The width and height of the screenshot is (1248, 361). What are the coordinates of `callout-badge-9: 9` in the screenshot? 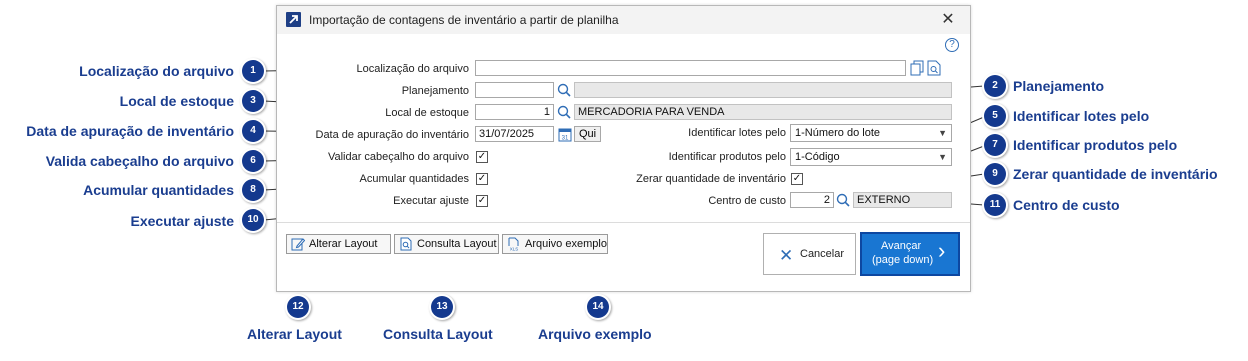 It's located at (995, 174).